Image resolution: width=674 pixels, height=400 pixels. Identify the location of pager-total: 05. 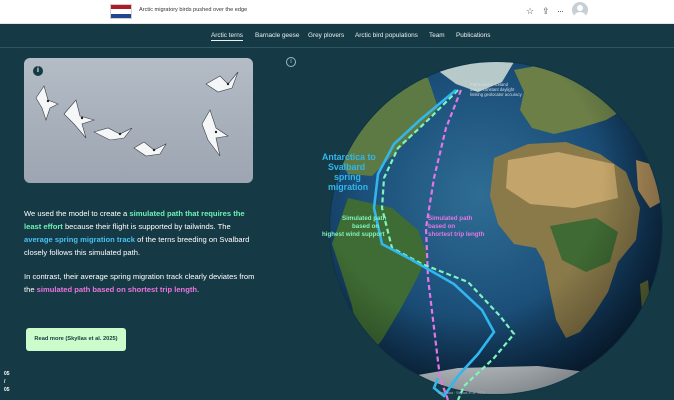
(7, 390).